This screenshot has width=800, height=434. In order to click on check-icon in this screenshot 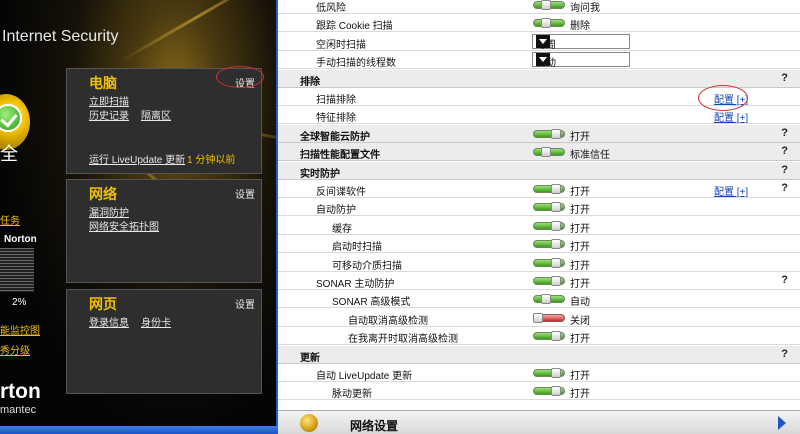, I will do `click(11, 118)`.